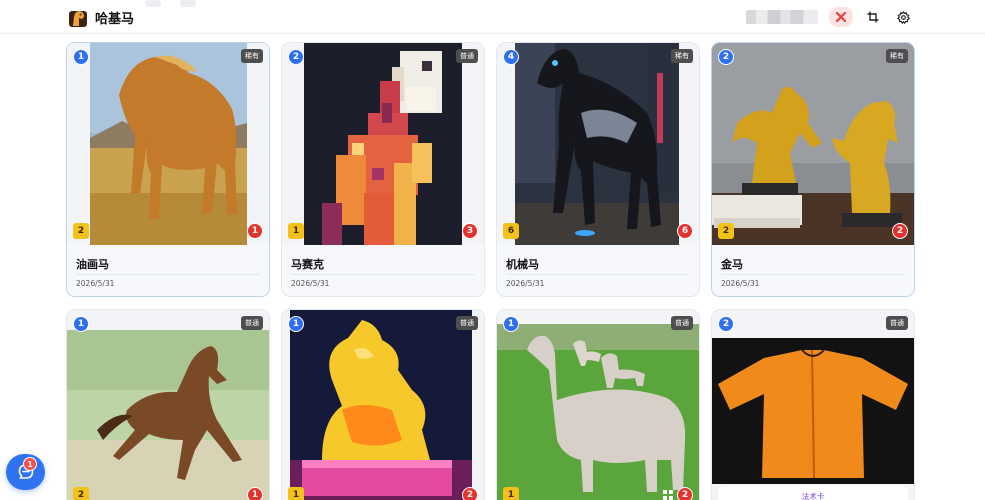  Describe the element at coordinates (511, 231) in the screenshot. I see `count-badge-left: 6` at that location.